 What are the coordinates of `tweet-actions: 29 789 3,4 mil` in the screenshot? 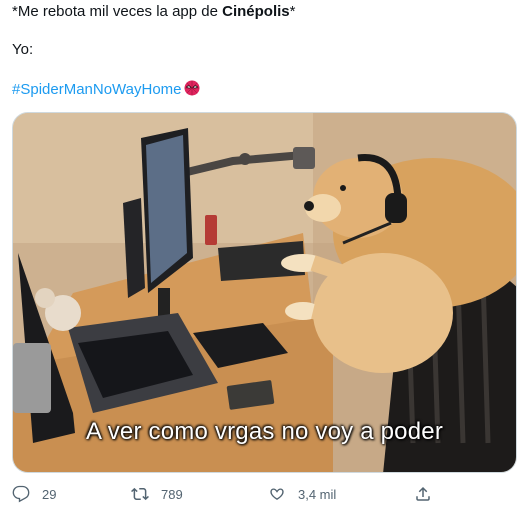 It's located at (264, 494).